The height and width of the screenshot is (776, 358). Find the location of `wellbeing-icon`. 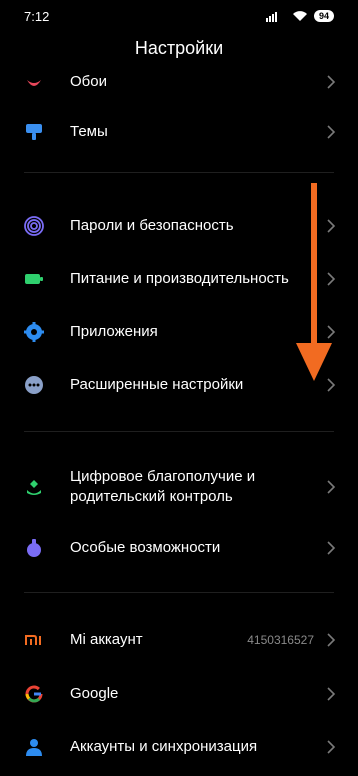

wellbeing-icon is located at coordinates (34, 487).